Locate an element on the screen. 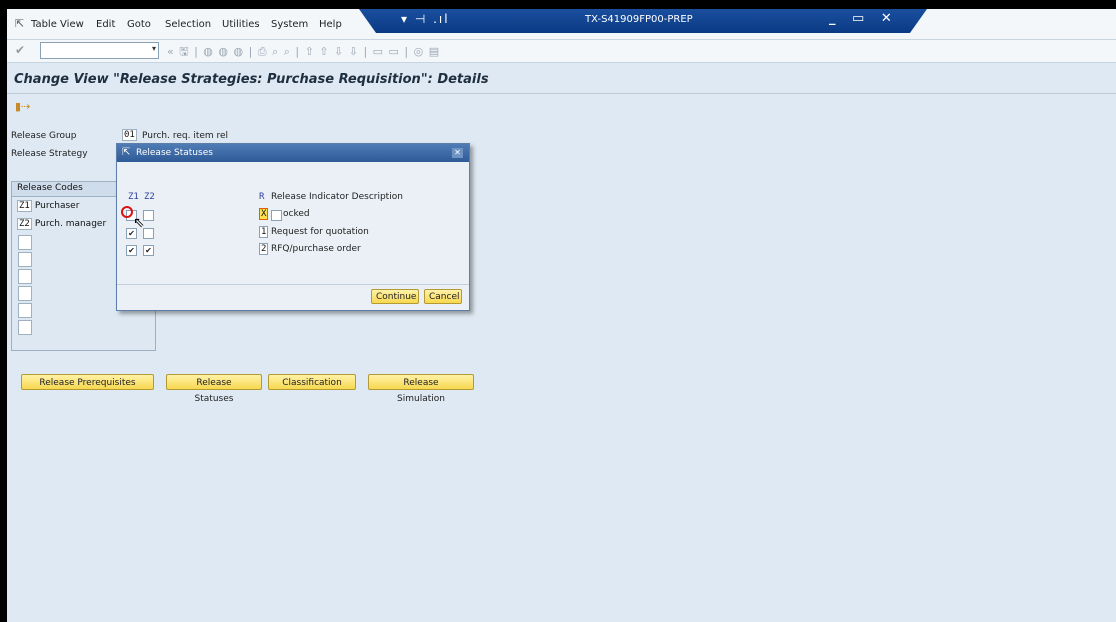 The image size is (1116, 622). system-name: TX-S41909FP00-PREP is located at coordinates (639, 19).